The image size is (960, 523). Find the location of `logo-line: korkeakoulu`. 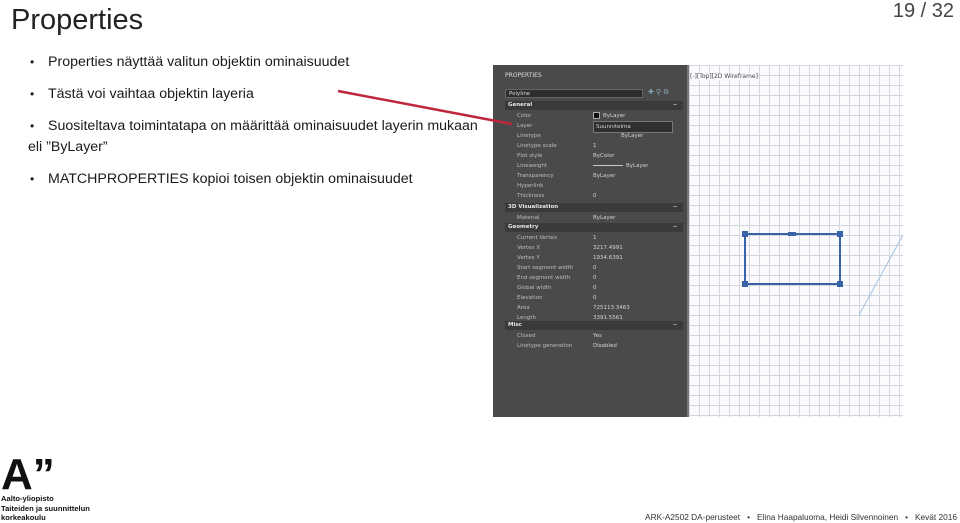

logo-line: korkeakoulu is located at coordinates (23, 517).